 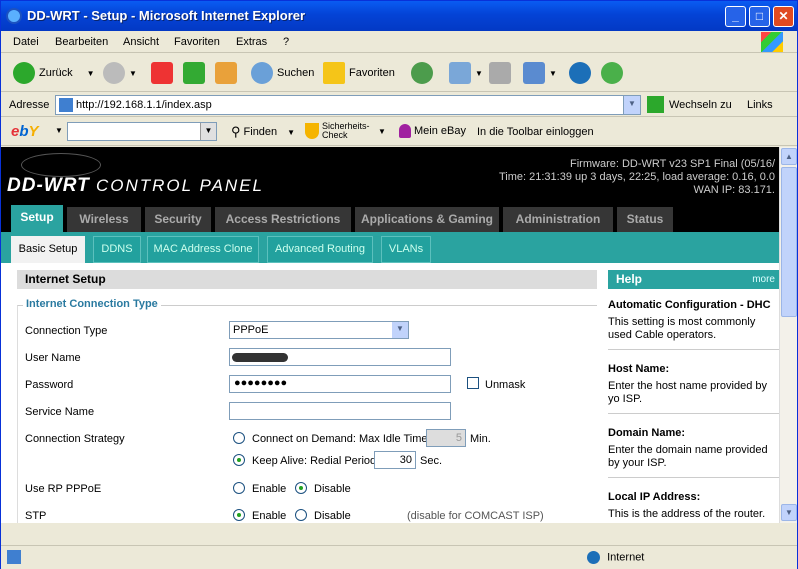 I want to click on history-button, so click(x=424, y=73).